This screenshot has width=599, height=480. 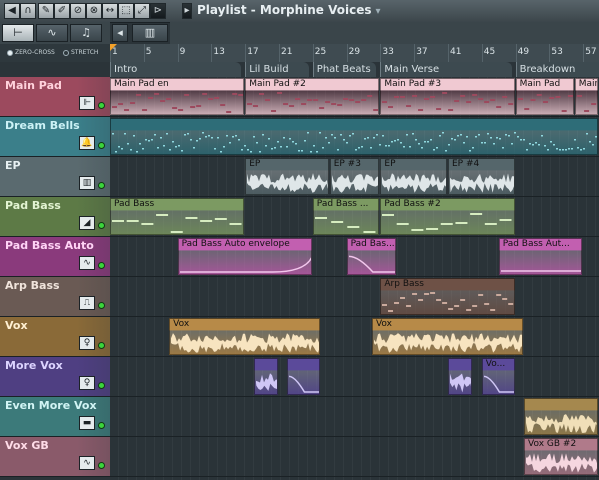 I want to click on marker-intro: Intro, so click(x=176, y=69).